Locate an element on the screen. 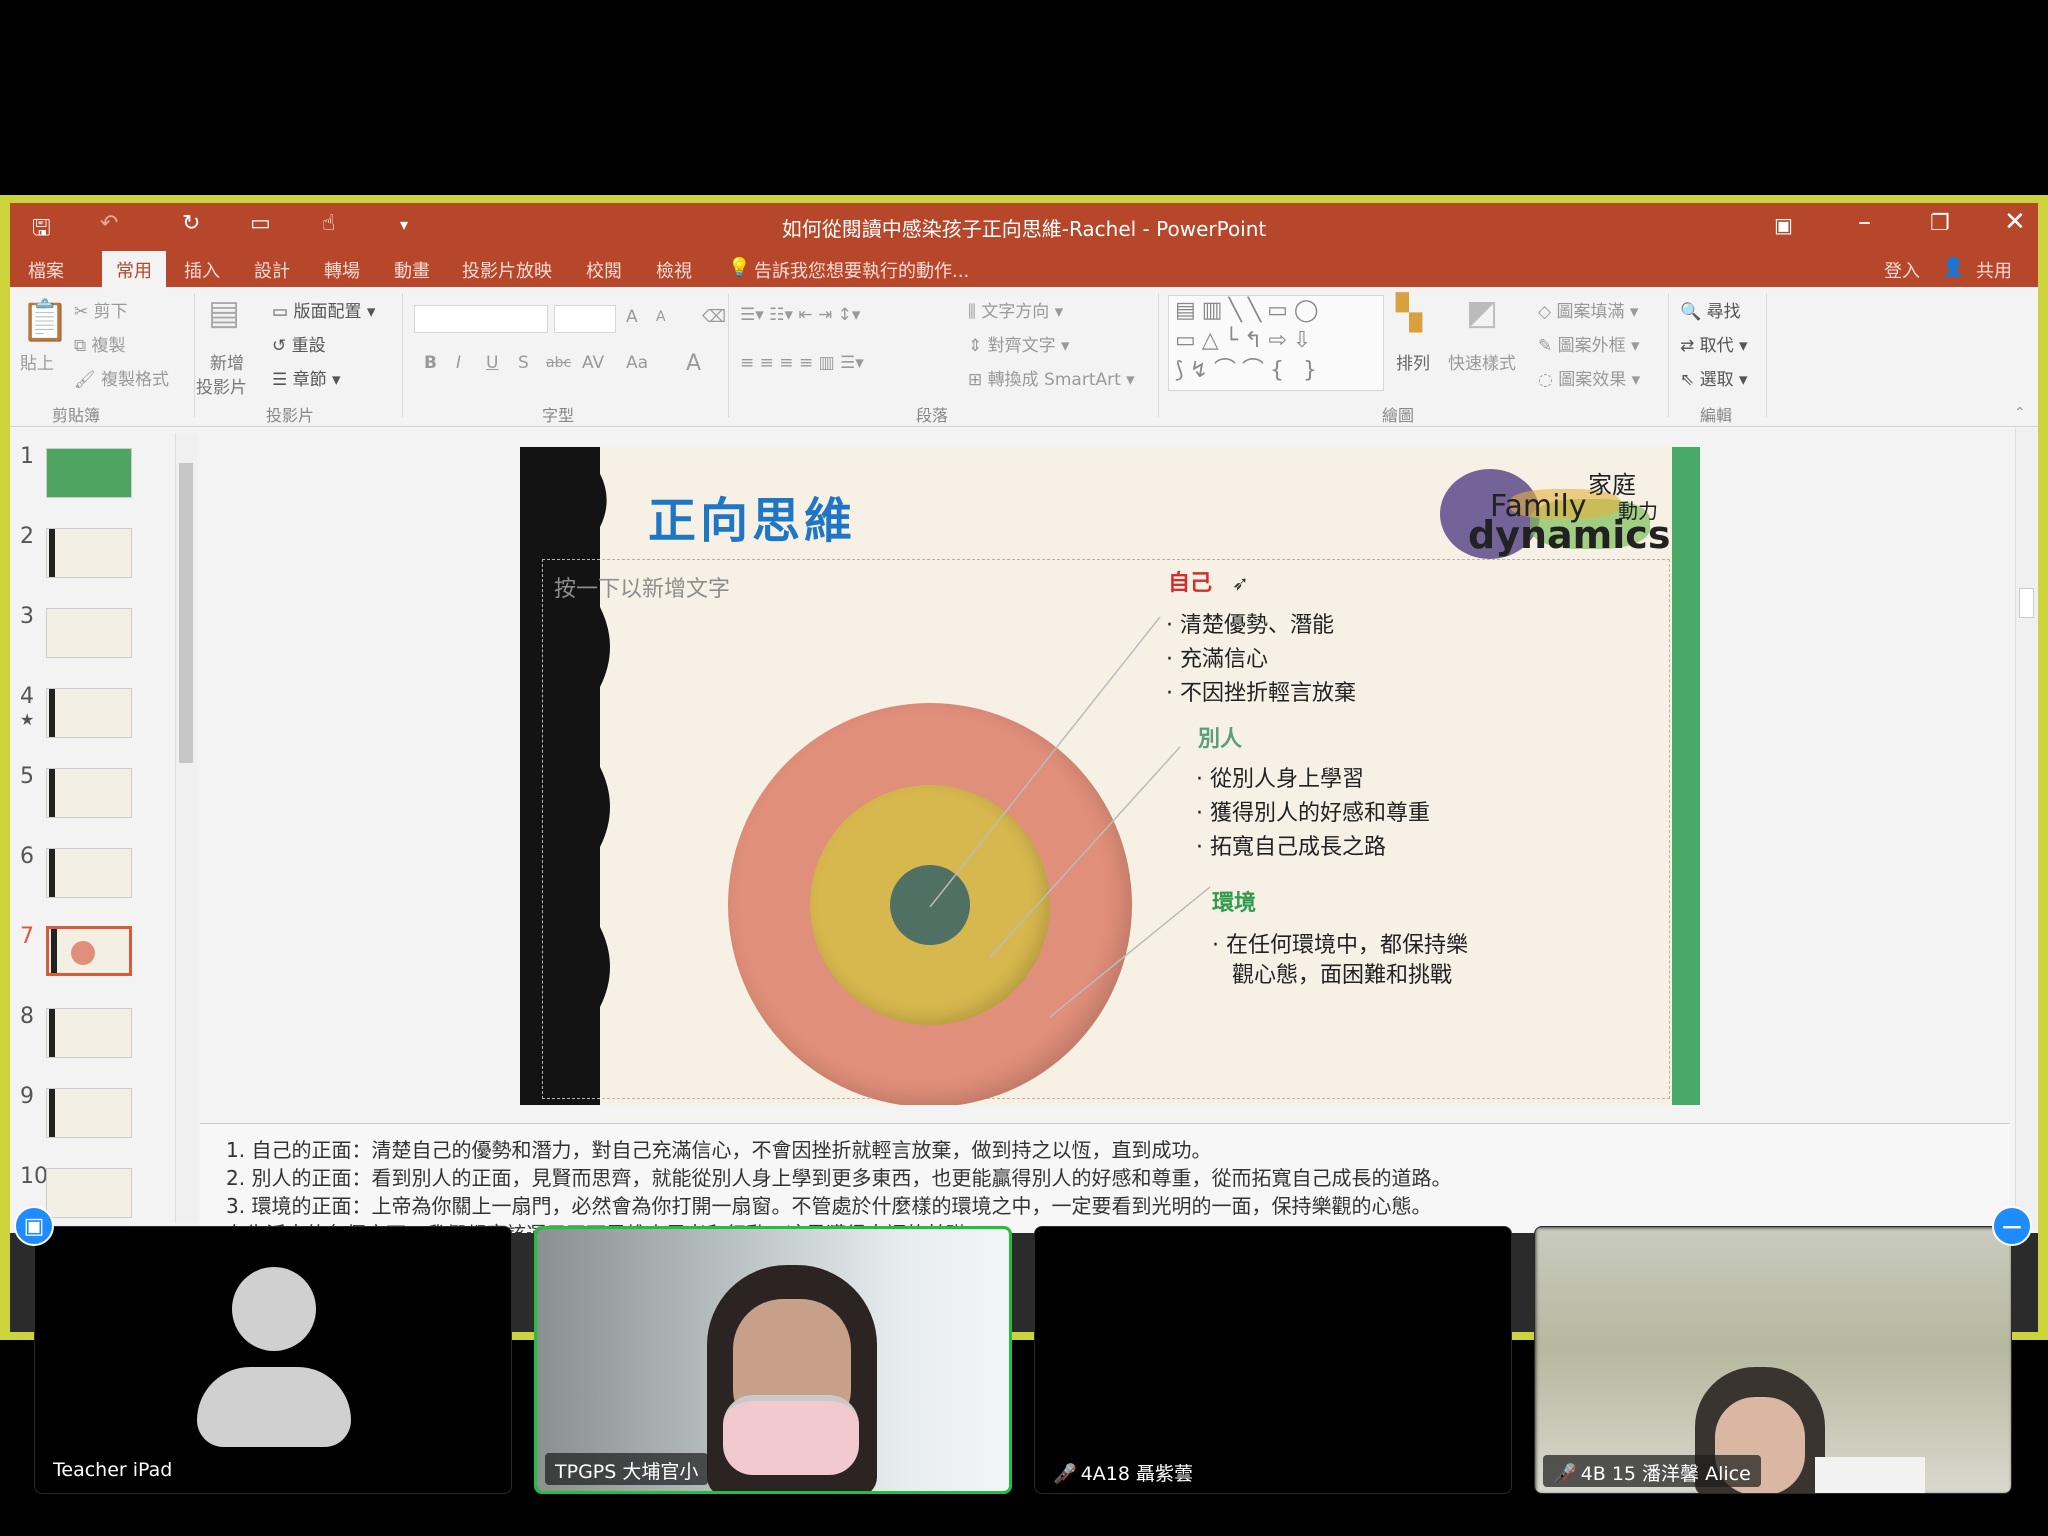 The width and height of the screenshot is (2048, 1536). reset-button: ↺ 重設 is located at coordinates (299, 343).